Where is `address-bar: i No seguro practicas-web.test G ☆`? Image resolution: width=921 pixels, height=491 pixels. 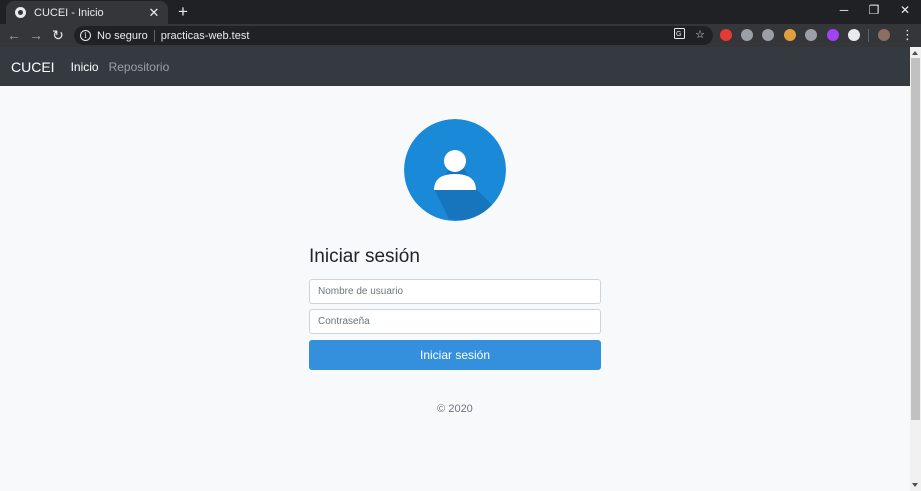 address-bar: i No seguro practicas-web.test G ☆ is located at coordinates (393, 35).